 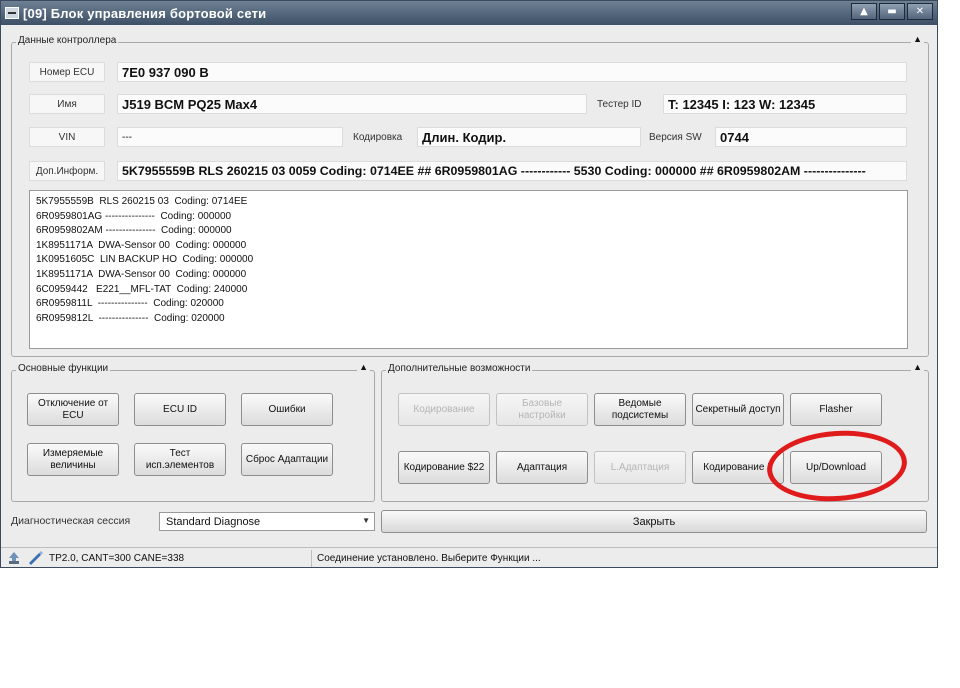 I want to click on coding-22-button: Кодирование $22, so click(x=444, y=467).